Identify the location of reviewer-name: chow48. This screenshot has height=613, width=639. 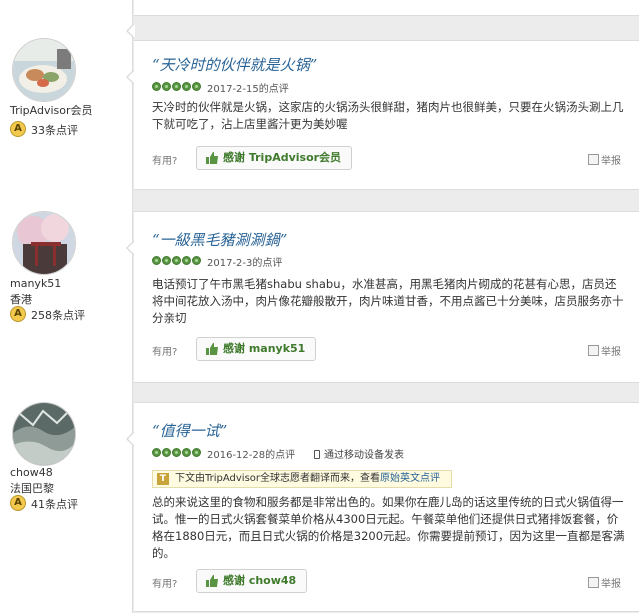
(31, 472).